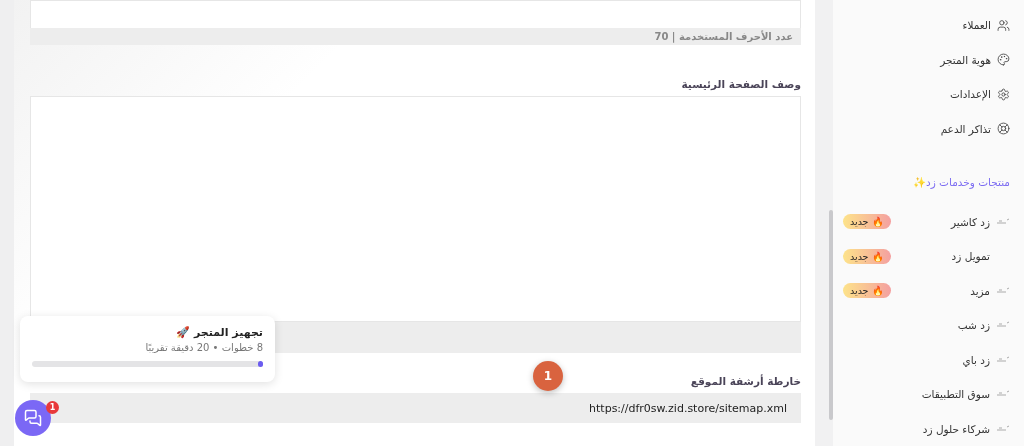 Image resolution: width=1024 pixels, height=446 pixels. Describe the element at coordinates (926, 360) in the screenshot. I see `sidebar-item: زد باي` at that location.